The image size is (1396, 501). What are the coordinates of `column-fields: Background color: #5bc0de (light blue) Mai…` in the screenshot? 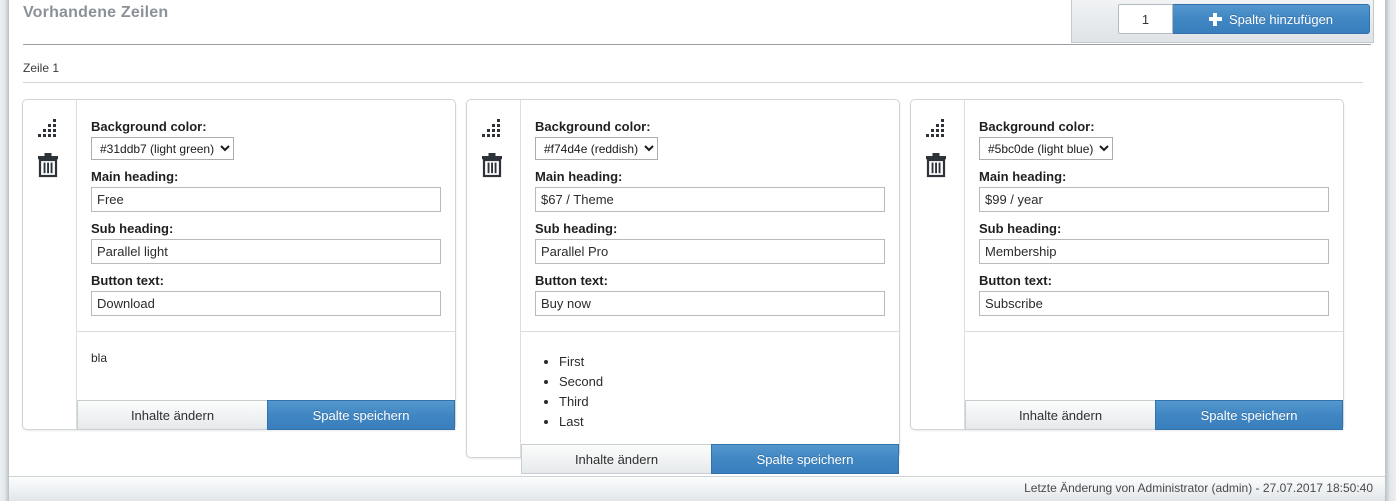 It's located at (1154, 215).